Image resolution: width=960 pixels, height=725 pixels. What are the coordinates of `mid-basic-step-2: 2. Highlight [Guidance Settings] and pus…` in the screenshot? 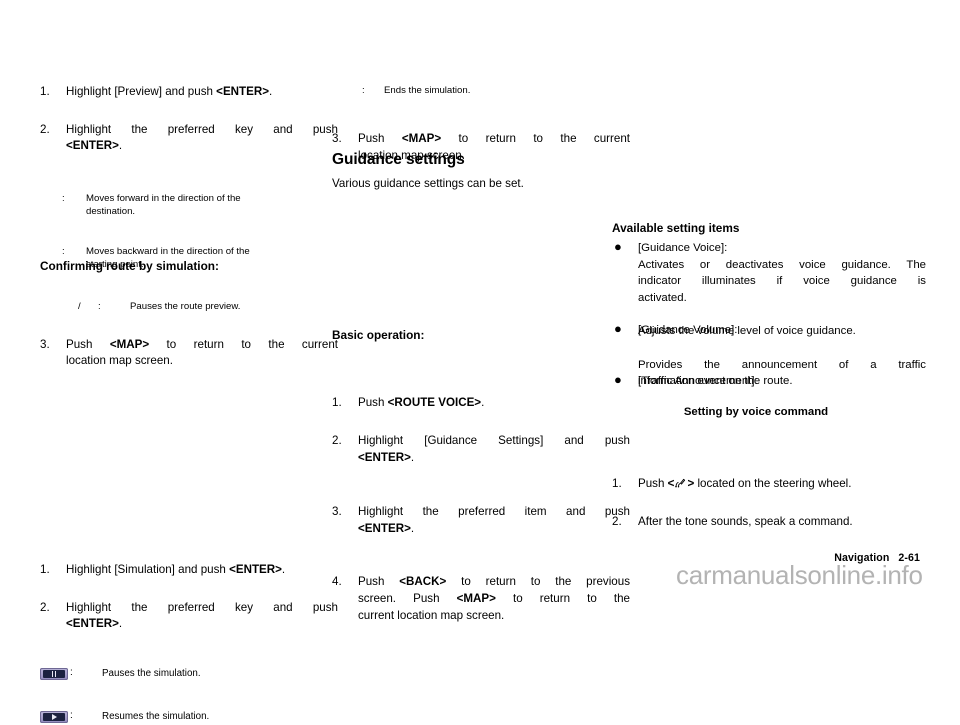 It's located at (481, 449).